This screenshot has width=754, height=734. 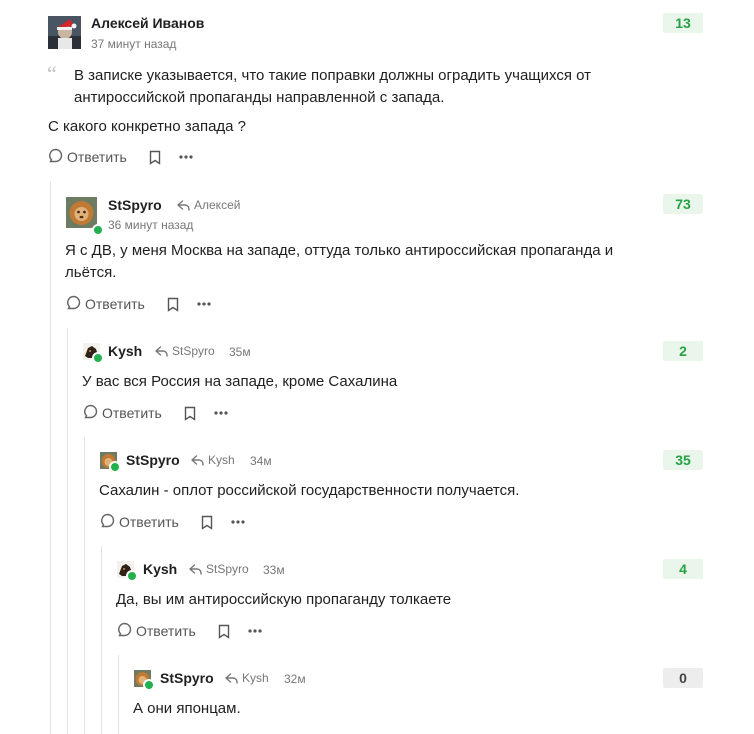 I want to click on timestamp: 34м, so click(x=261, y=461).